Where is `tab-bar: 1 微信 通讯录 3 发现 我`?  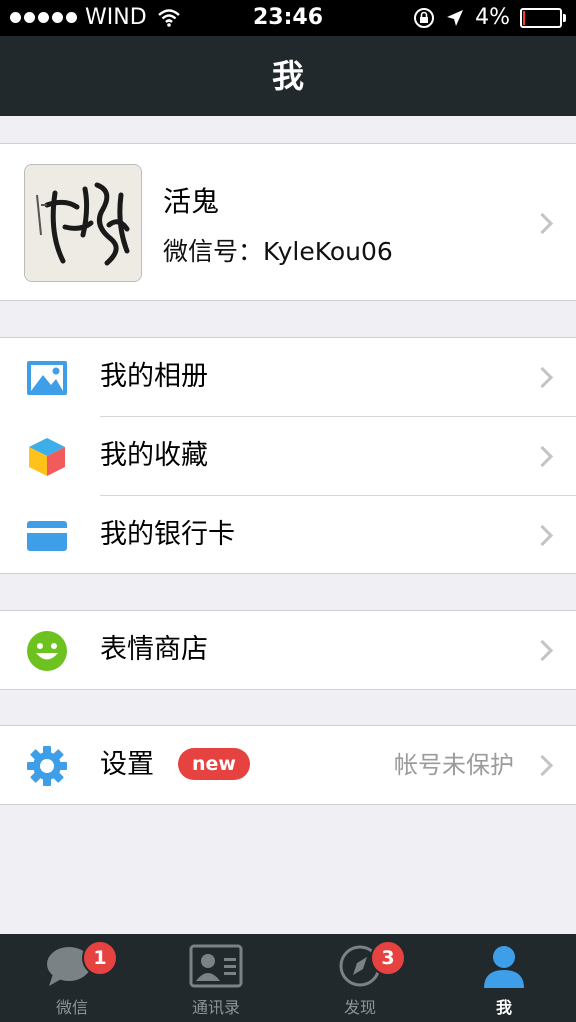 tab-bar: 1 微信 通讯录 3 发现 我 is located at coordinates (288, 978).